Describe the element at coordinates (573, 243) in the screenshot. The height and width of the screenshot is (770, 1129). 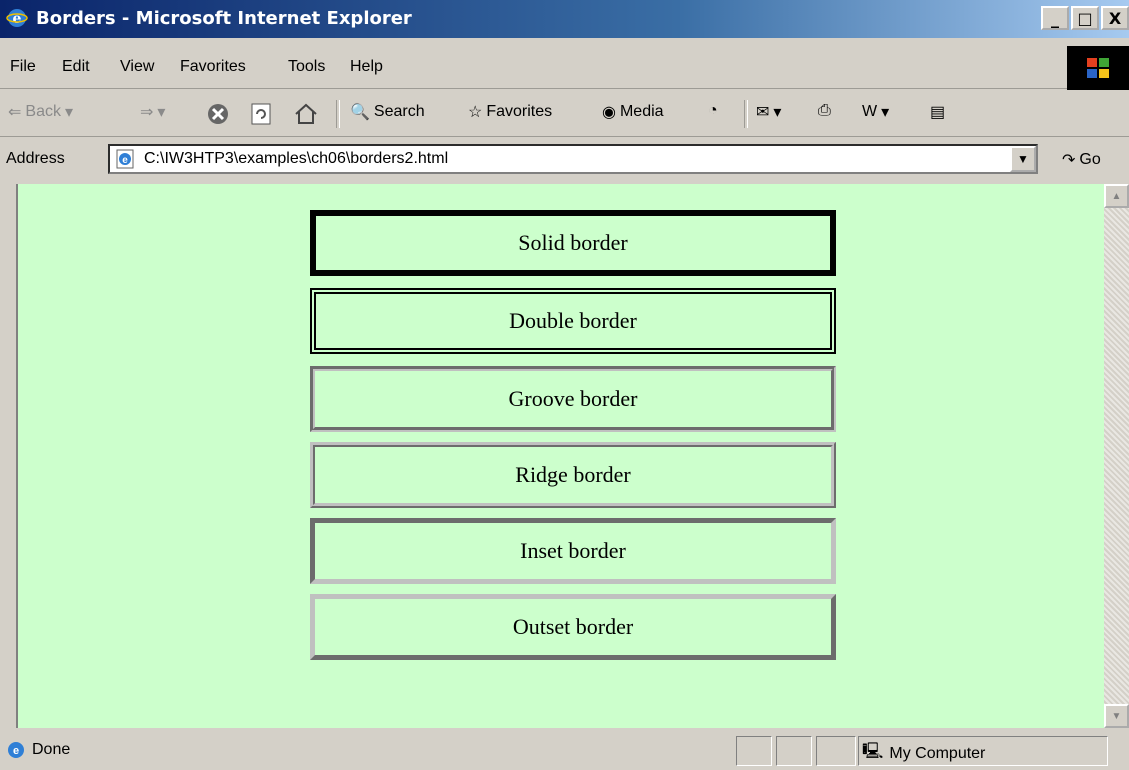
I see `solid-border-box: Solid border` at that location.